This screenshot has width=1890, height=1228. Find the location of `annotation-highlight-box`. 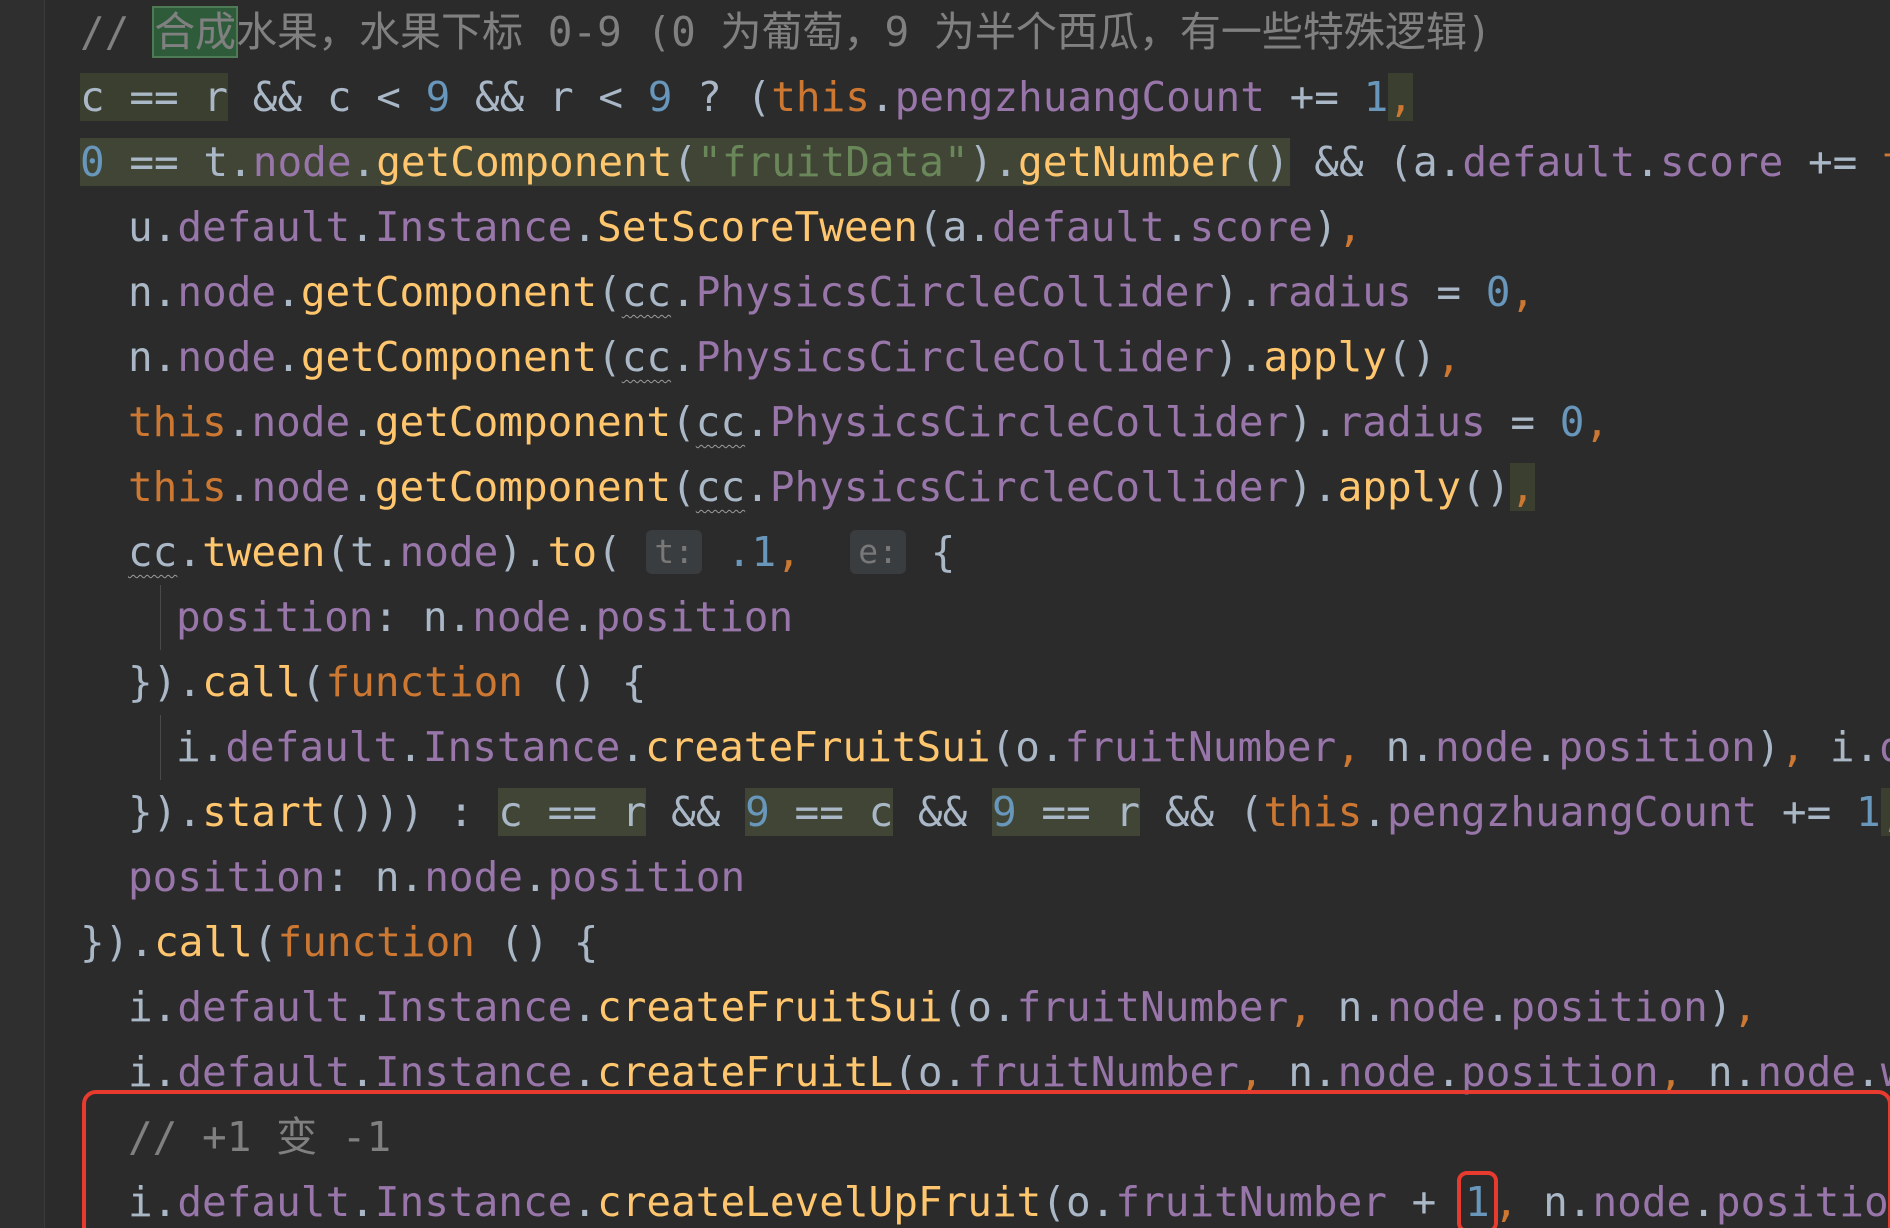

annotation-highlight-box is located at coordinates (986, 1159).